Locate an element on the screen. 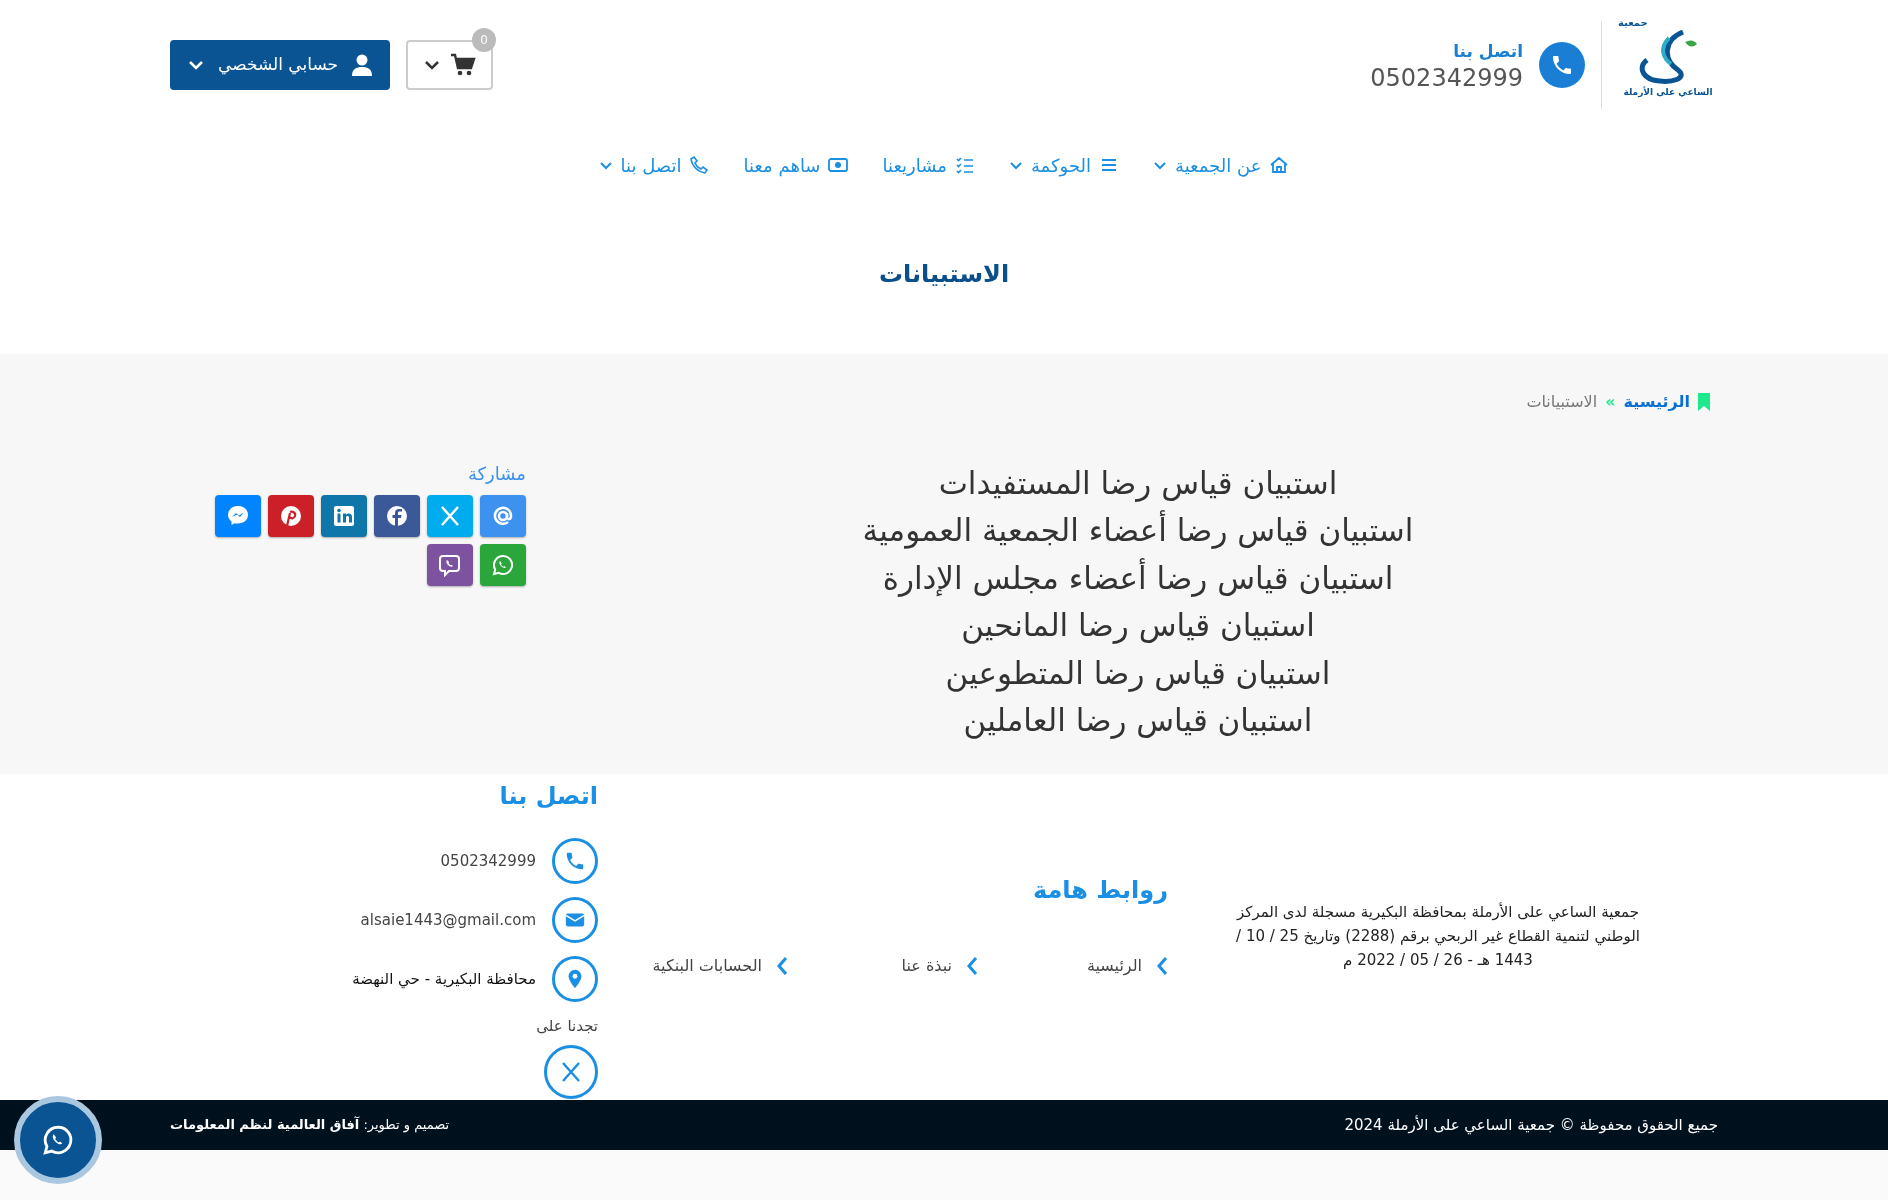  user-icon is located at coordinates (362, 65).